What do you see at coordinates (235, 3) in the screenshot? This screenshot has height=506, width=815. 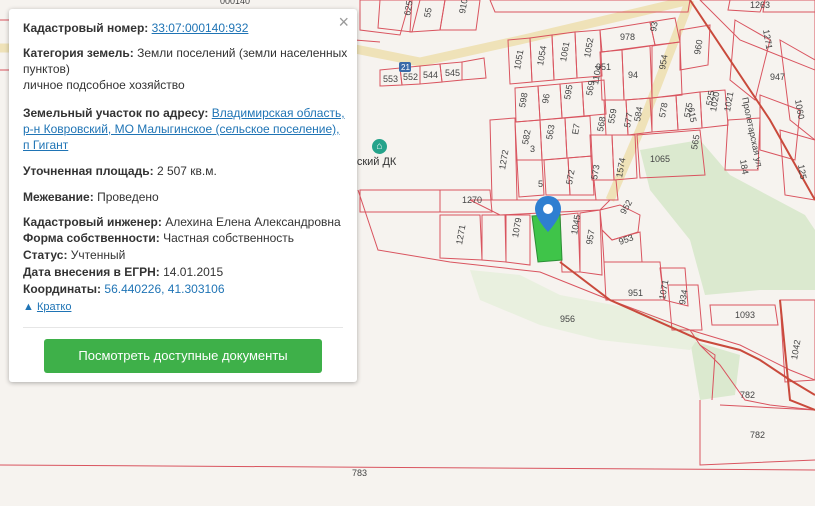 I see `parcel-number-label: 000140` at bounding box center [235, 3].